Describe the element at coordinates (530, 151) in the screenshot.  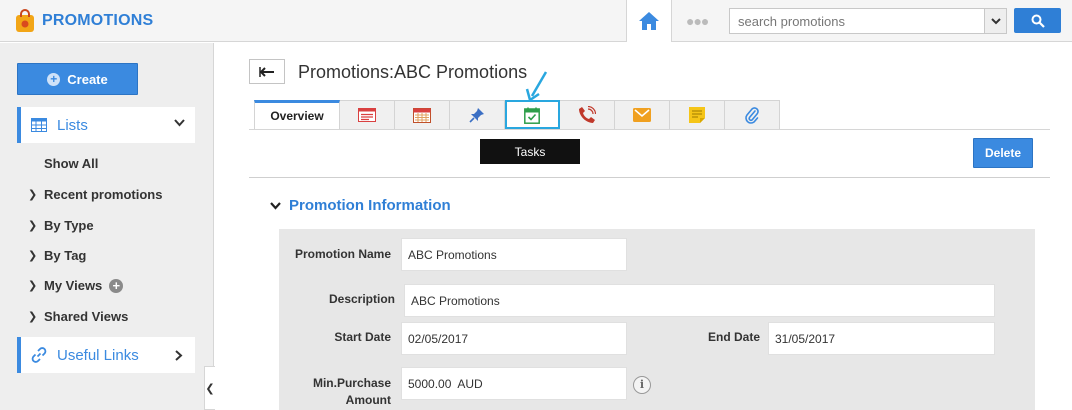
I see `tasks-tooltip: Tasks` at that location.